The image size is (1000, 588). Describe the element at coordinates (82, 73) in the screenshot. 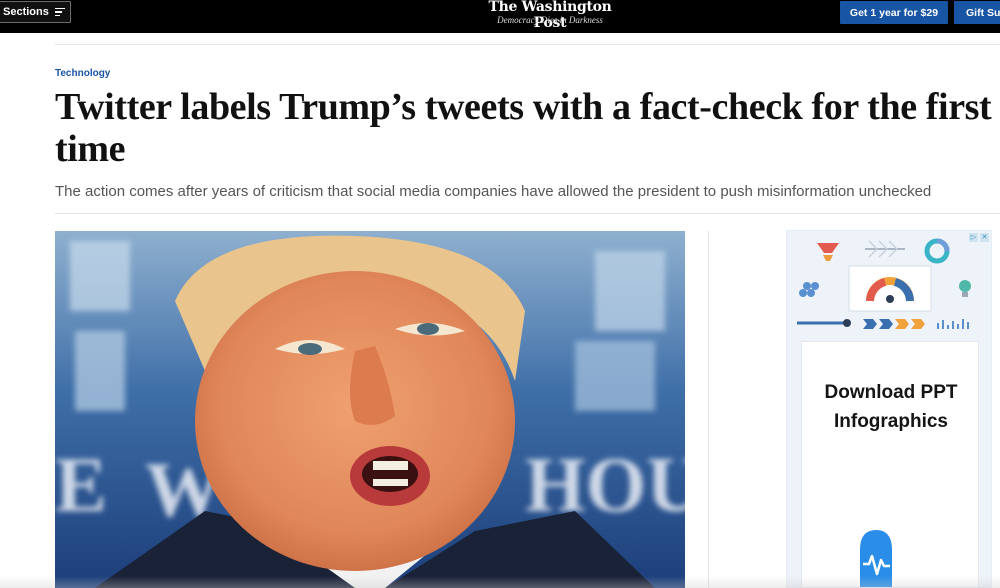

I see `section-kicker-link: Technology` at that location.